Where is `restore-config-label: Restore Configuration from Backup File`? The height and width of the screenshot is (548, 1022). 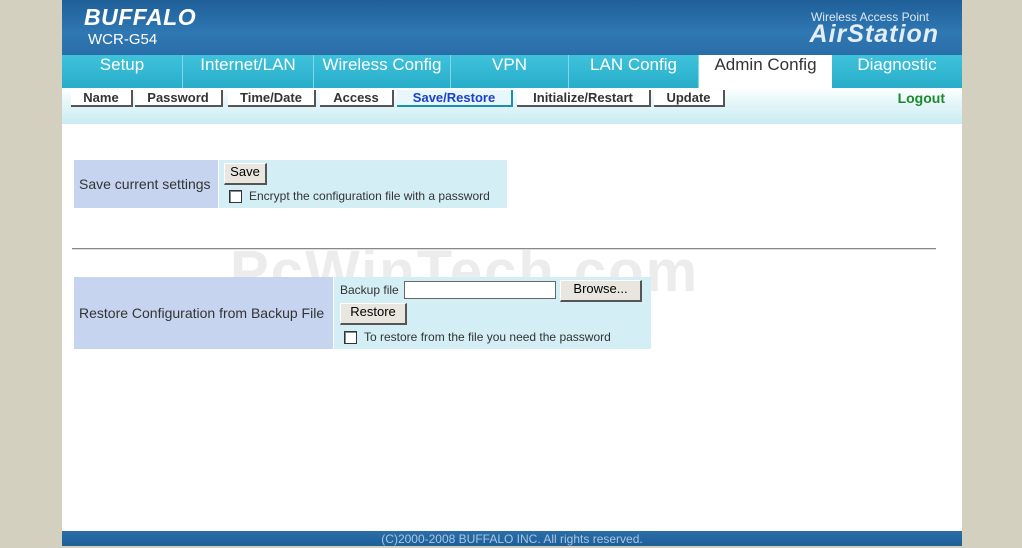 restore-config-label: Restore Configuration from Backup File is located at coordinates (203, 313).